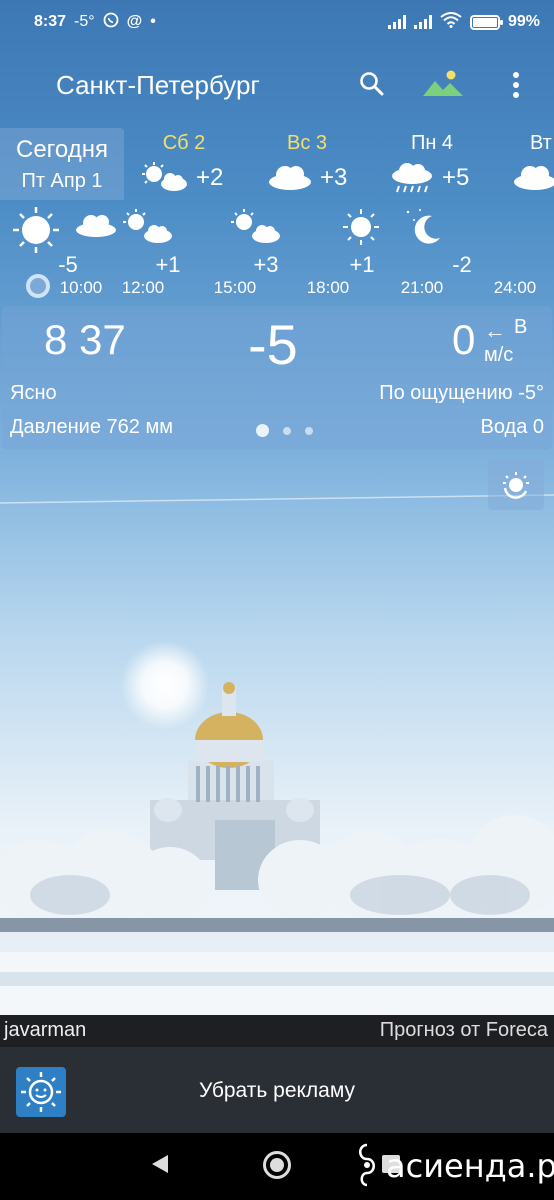  What do you see at coordinates (158, 85) in the screenshot?
I see `city-title: Санкт-Петербург` at bounding box center [158, 85].